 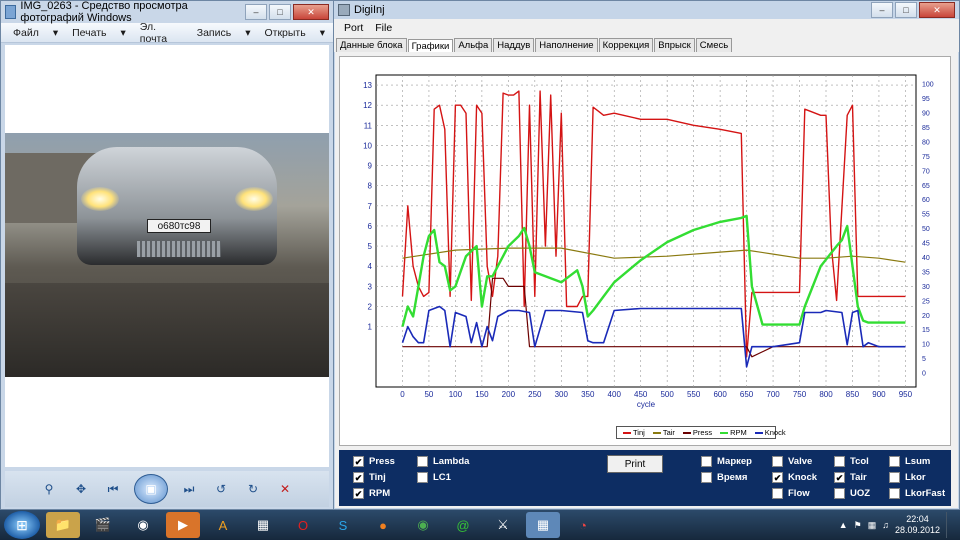 I want to click on game-icon: ⚔, so click(x=503, y=525).